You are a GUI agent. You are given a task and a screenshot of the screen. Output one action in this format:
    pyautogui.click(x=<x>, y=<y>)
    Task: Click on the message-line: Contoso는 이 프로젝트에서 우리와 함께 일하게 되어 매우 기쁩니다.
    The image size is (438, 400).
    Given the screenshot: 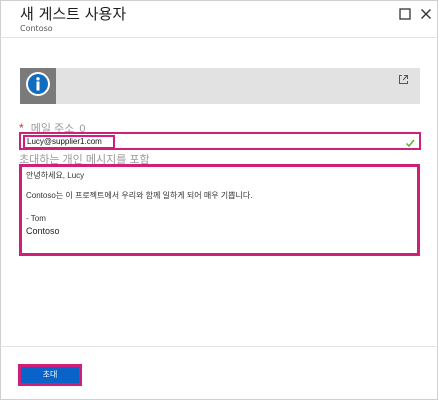 What is the action you would take?
    pyautogui.click(x=139, y=195)
    